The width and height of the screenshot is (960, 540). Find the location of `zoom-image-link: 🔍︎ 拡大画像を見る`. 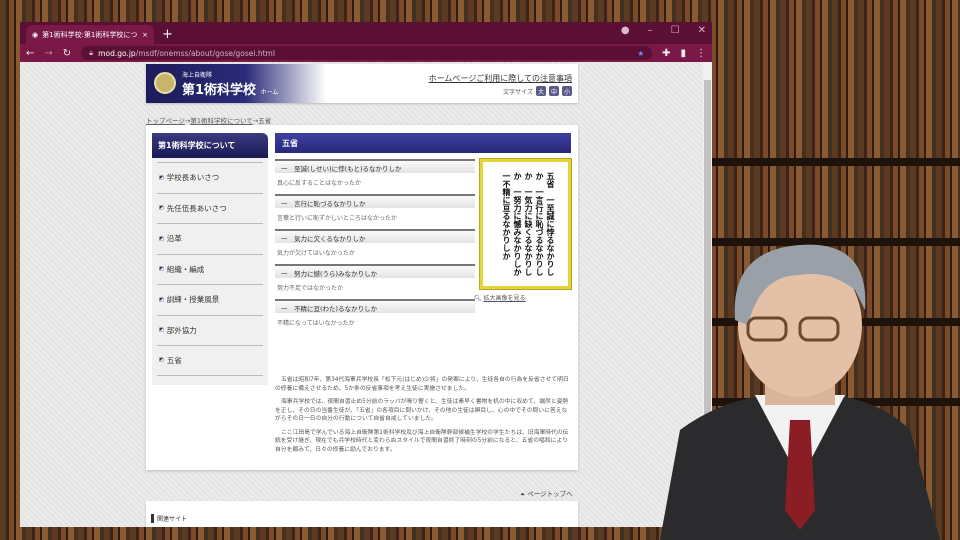

zoom-image-link: 🔍︎ 拡大画像を見る is located at coordinates (500, 297).